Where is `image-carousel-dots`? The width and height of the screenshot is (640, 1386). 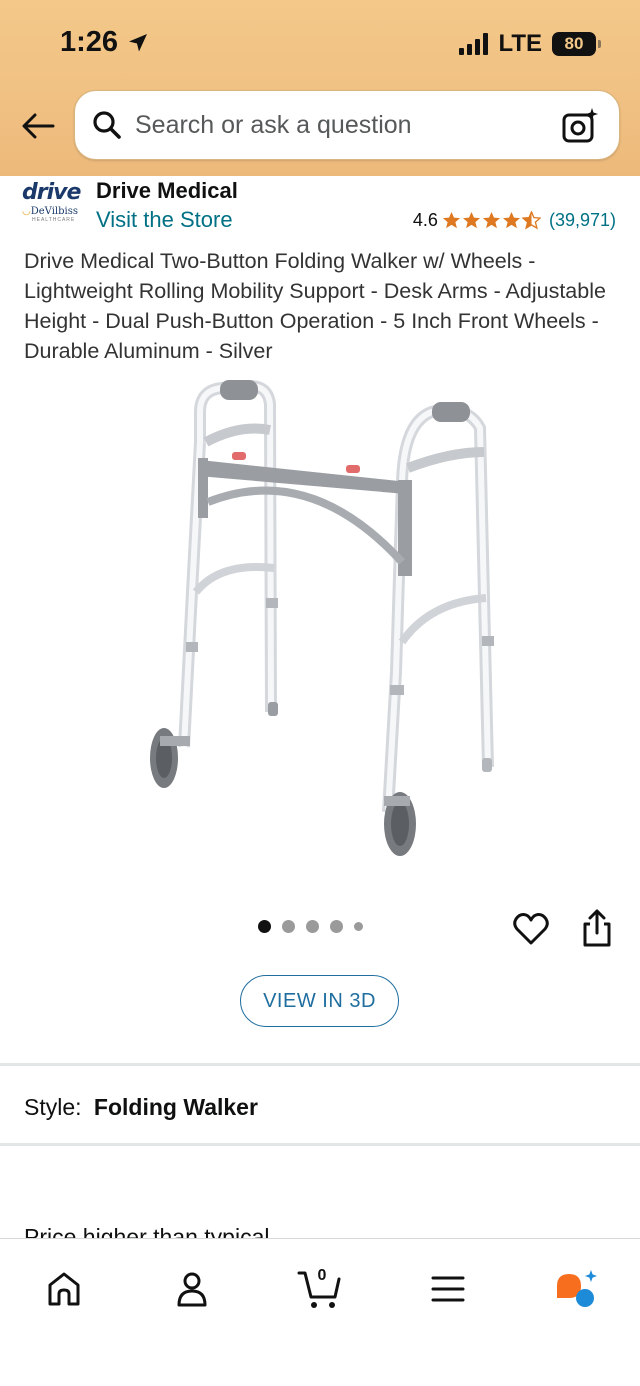 image-carousel-dots is located at coordinates (310, 926).